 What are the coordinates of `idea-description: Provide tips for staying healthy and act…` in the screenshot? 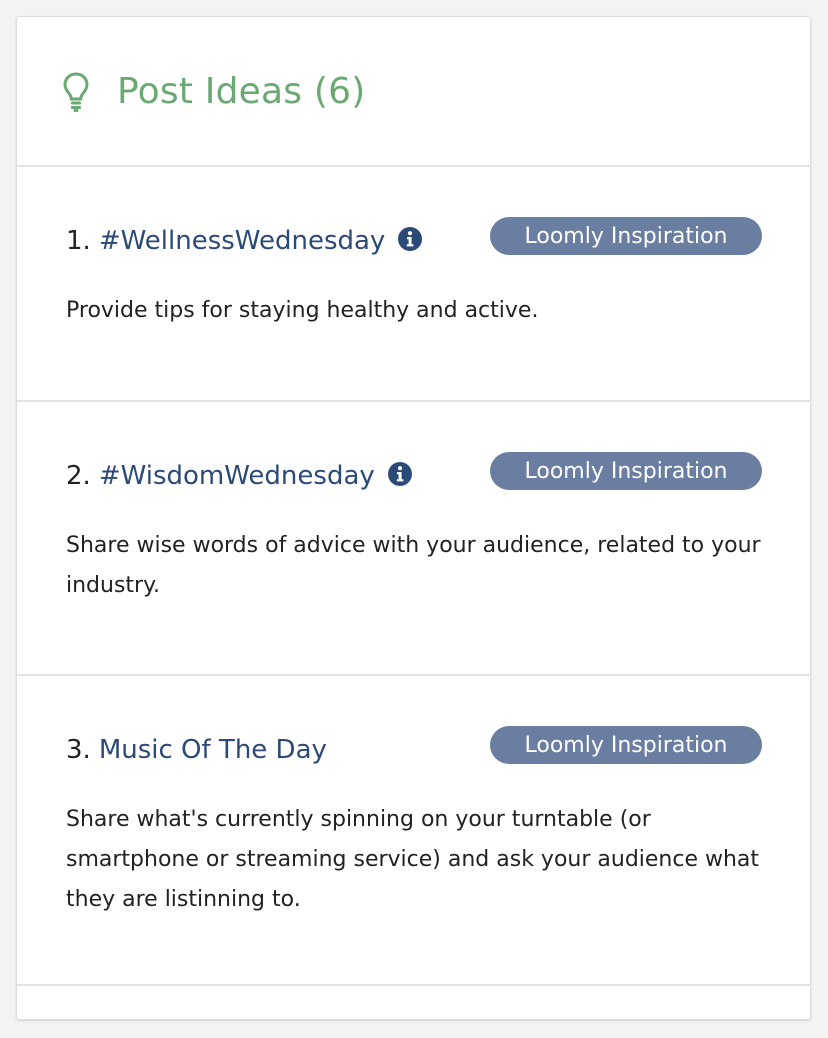 It's located at (302, 310).